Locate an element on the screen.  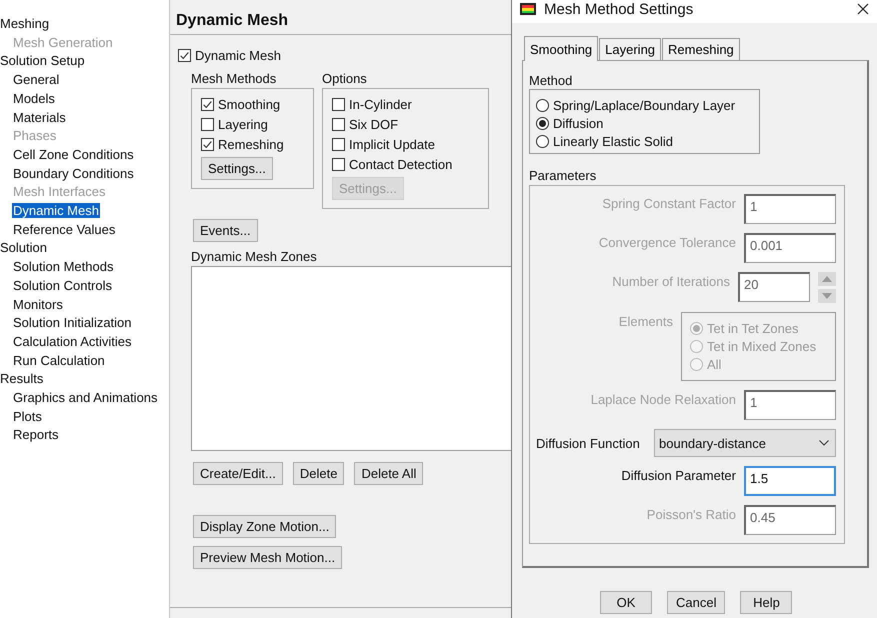
zone-button: Delete All is located at coordinates (389, 473).